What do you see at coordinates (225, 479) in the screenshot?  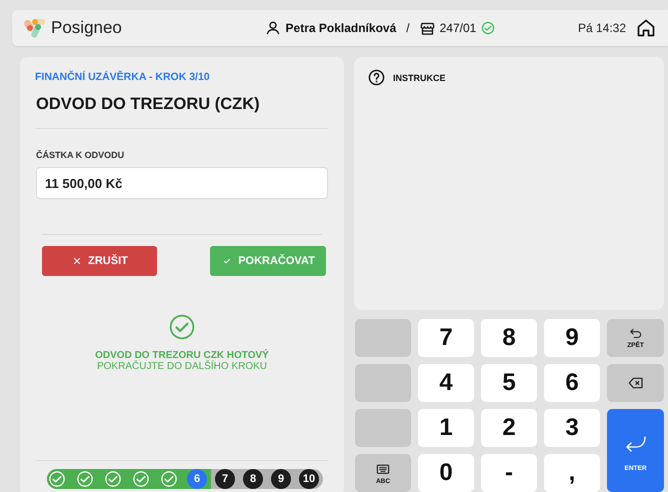 I see `step-number: 7` at bounding box center [225, 479].